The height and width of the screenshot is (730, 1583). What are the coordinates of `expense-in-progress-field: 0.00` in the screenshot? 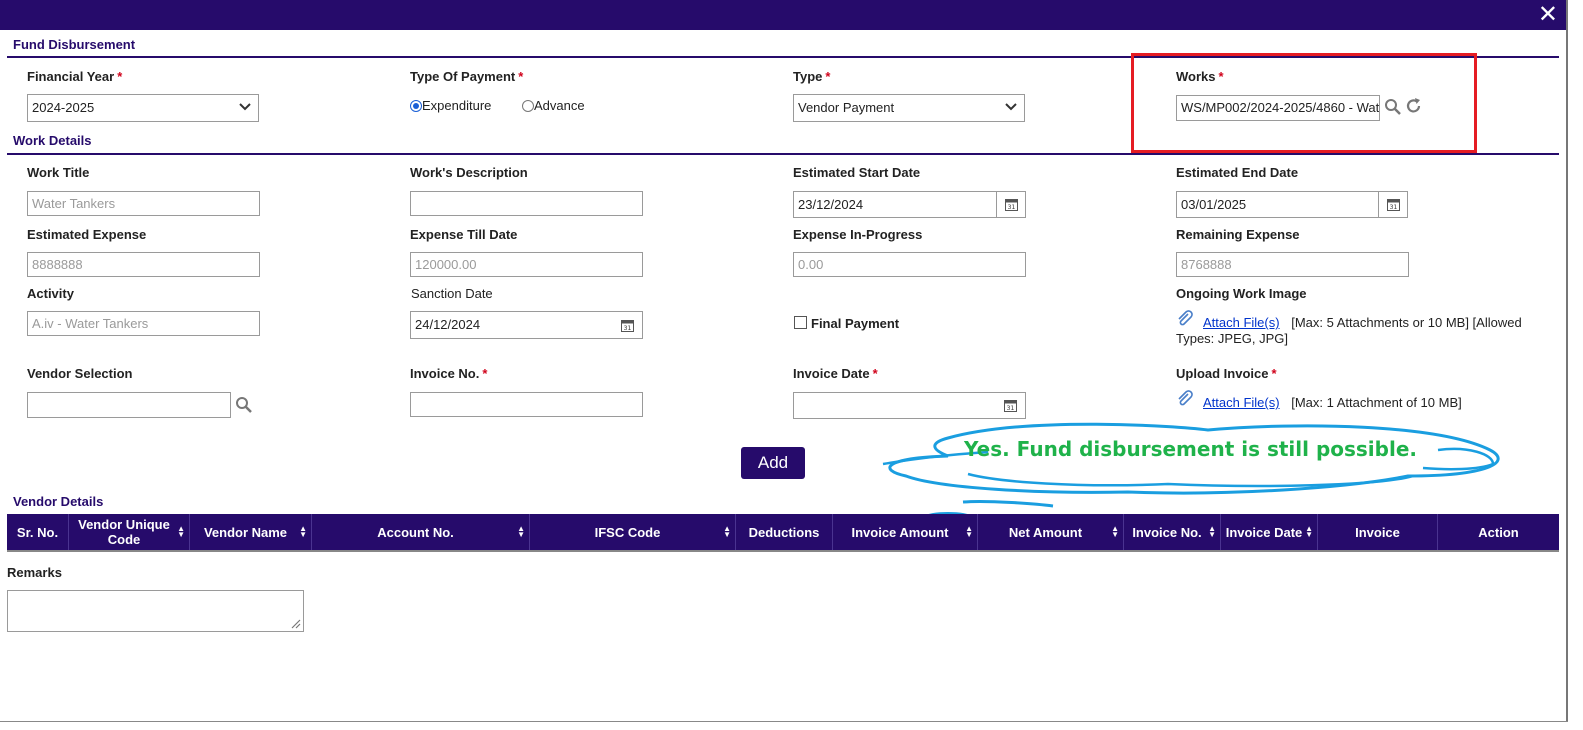 It's located at (909, 264).